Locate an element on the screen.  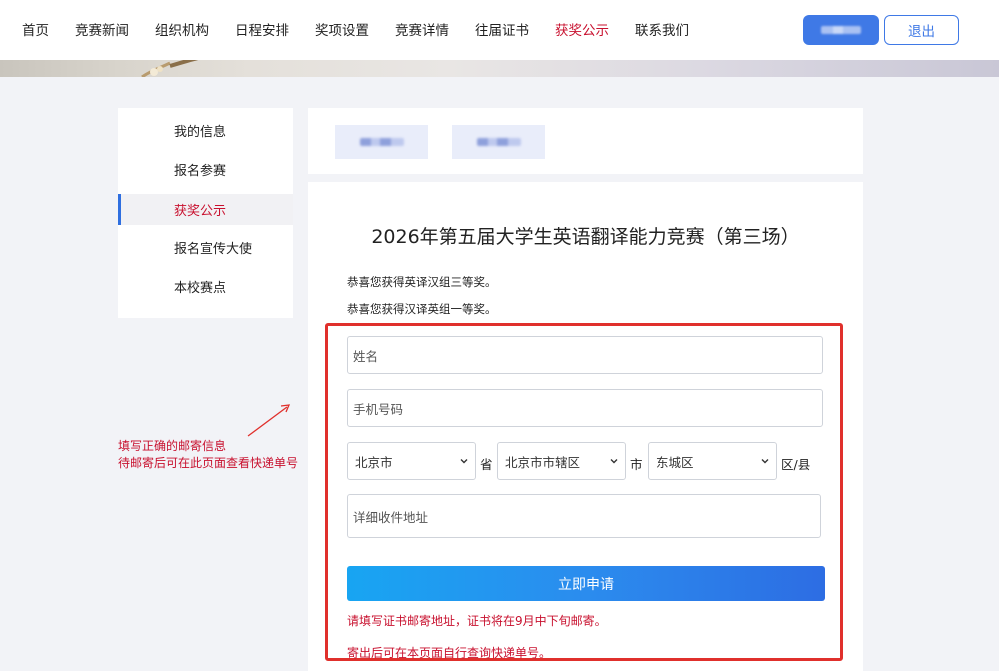
district-select: 东城区 is located at coordinates (712, 461).